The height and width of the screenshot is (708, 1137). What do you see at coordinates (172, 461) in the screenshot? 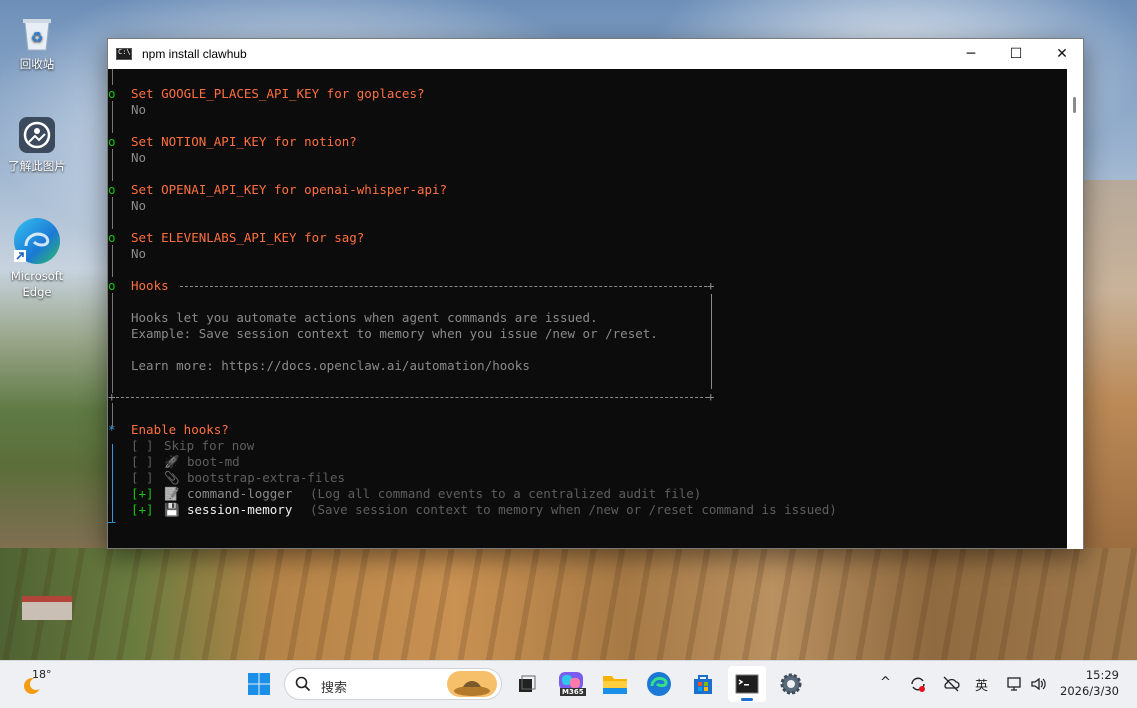
I see `rocket-icon: 🚀` at bounding box center [172, 461].